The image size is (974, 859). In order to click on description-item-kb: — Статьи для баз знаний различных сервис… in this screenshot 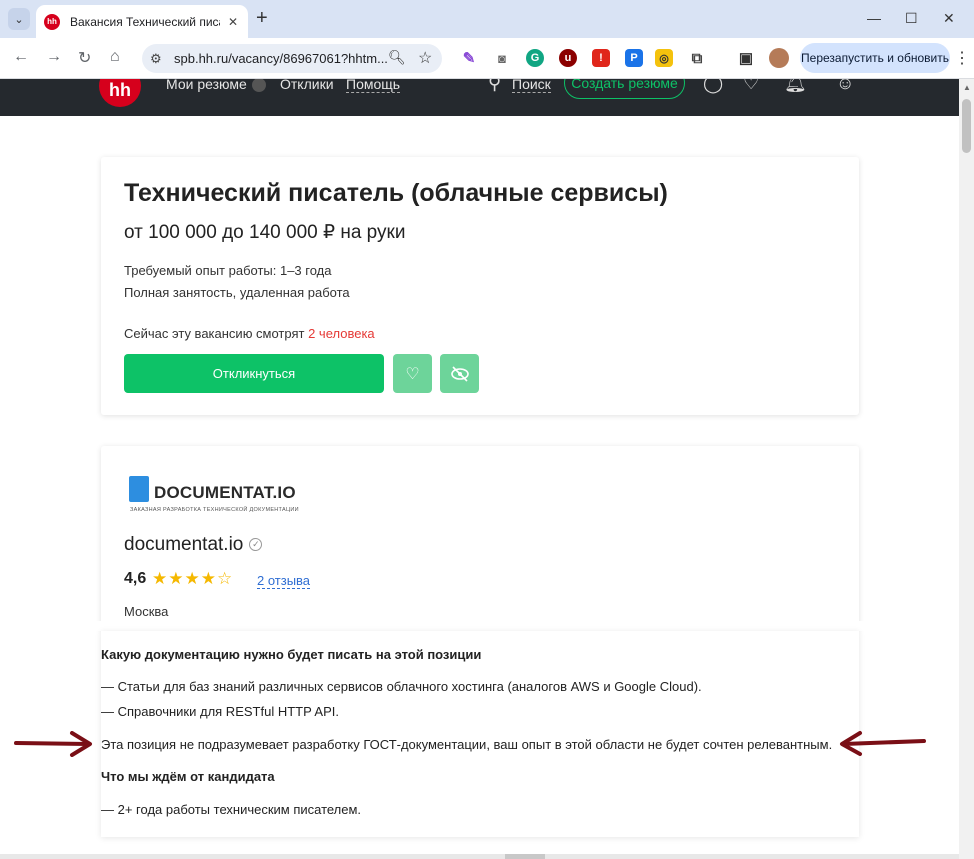, I will do `click(401, 686)`.